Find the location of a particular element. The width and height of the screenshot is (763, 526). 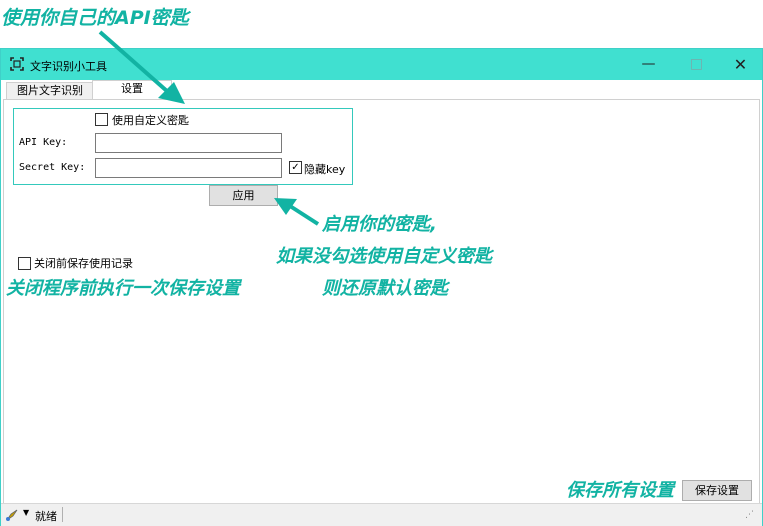

secret-key-label: Secret Key: is located at coordinates (52, 167).